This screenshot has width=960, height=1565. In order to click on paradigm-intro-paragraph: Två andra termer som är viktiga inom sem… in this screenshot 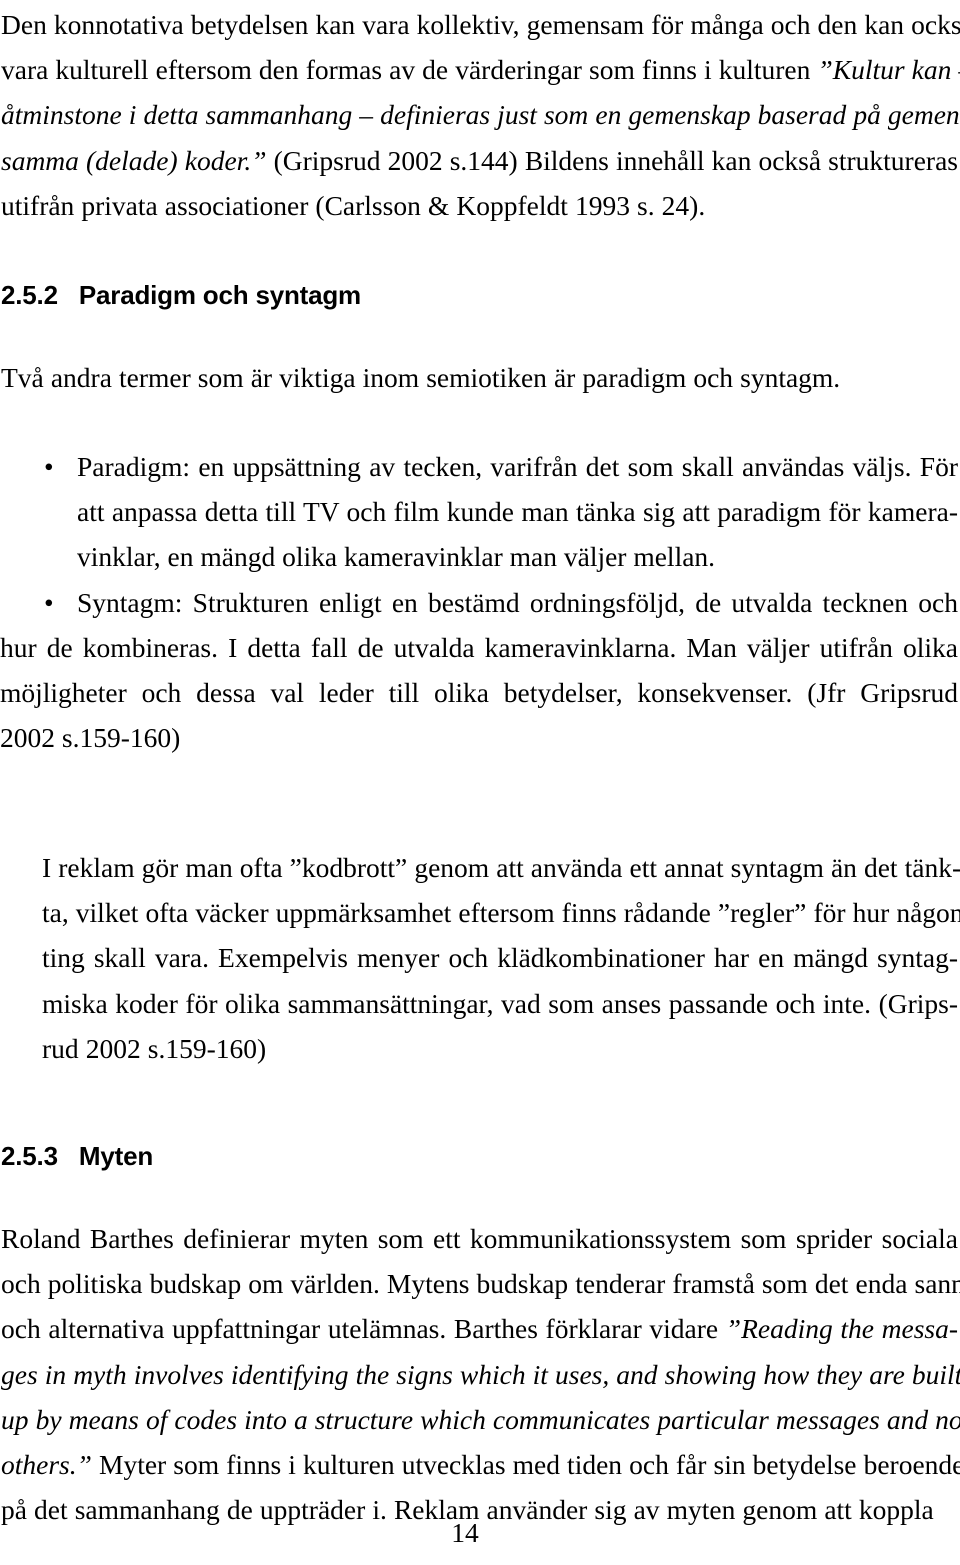, I will do `click(479, 377)`.